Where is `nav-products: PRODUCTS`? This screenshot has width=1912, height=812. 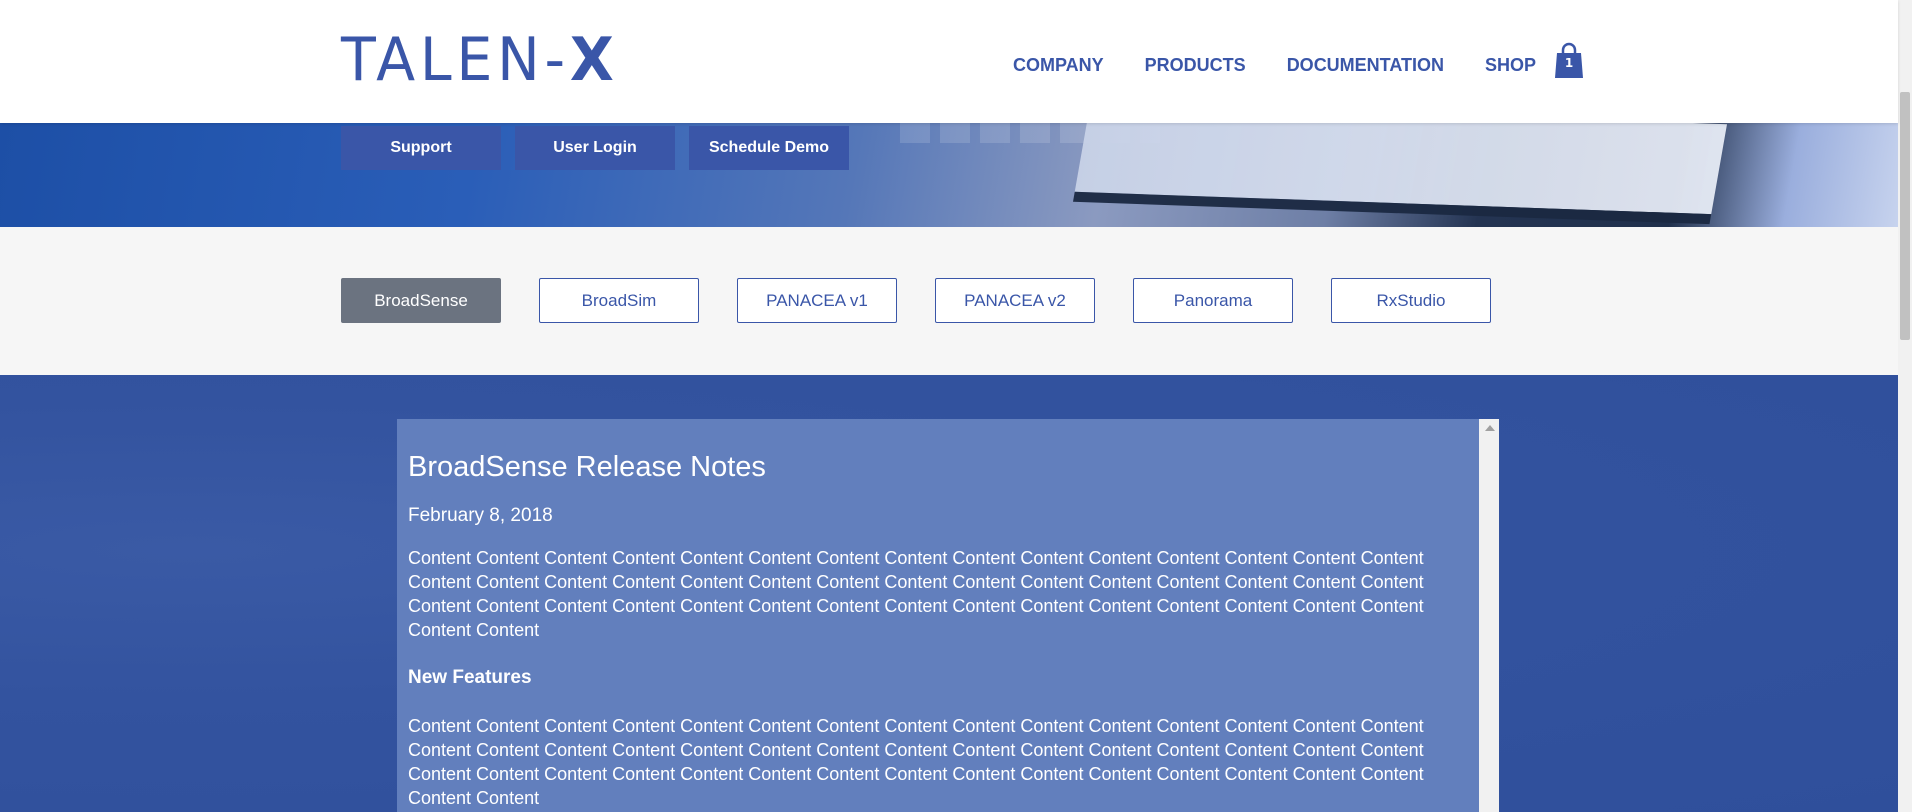
nav-products: PRODUCTS is located at coordinates (1195, 65).